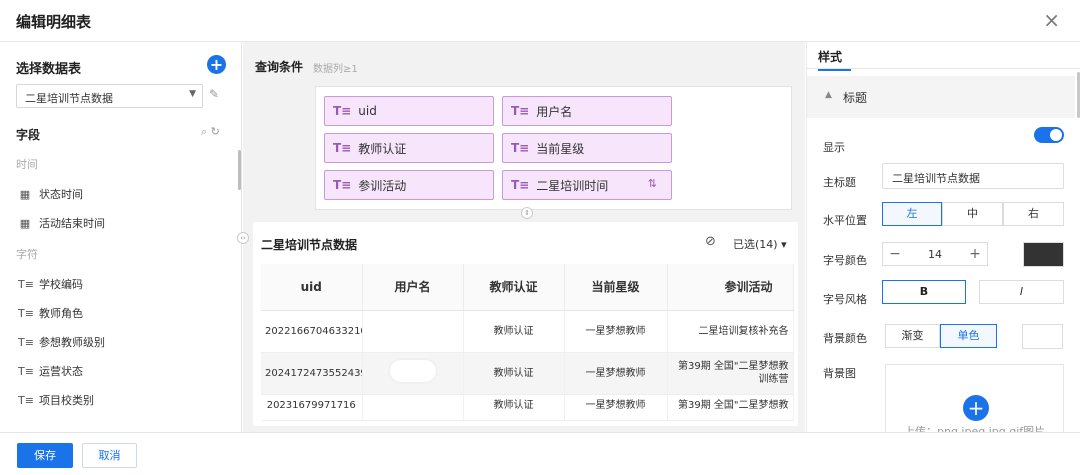 The height and width of the screenshot is (475, 1080). Describe the element at coordinates (27, 254) in the screenshot. I see `group-label-string: 字符` at that location.